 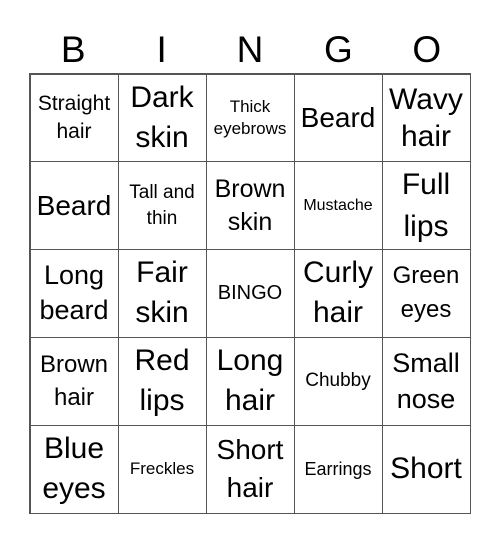 I want to click on bingo-cell: Tall and thin, so click(x=162, y=206).